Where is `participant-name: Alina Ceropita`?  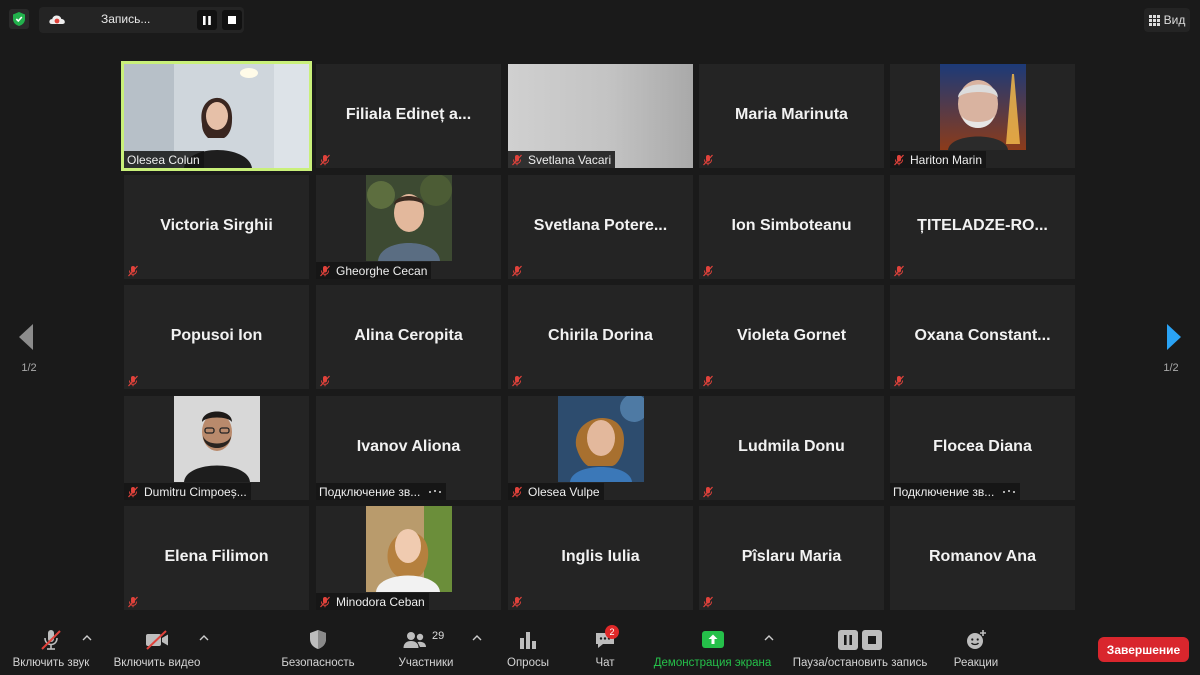
participant-name: Alina Ceropita is located at coordinates (408, 336).